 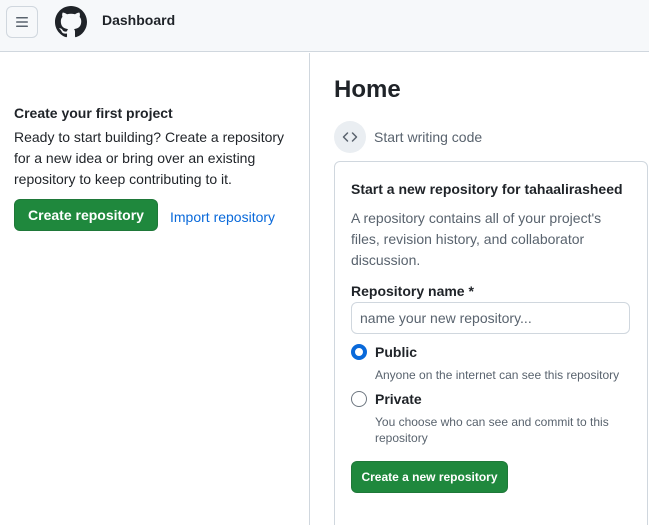 I want to click on code-icon-badge, so click(x=350, y=137).